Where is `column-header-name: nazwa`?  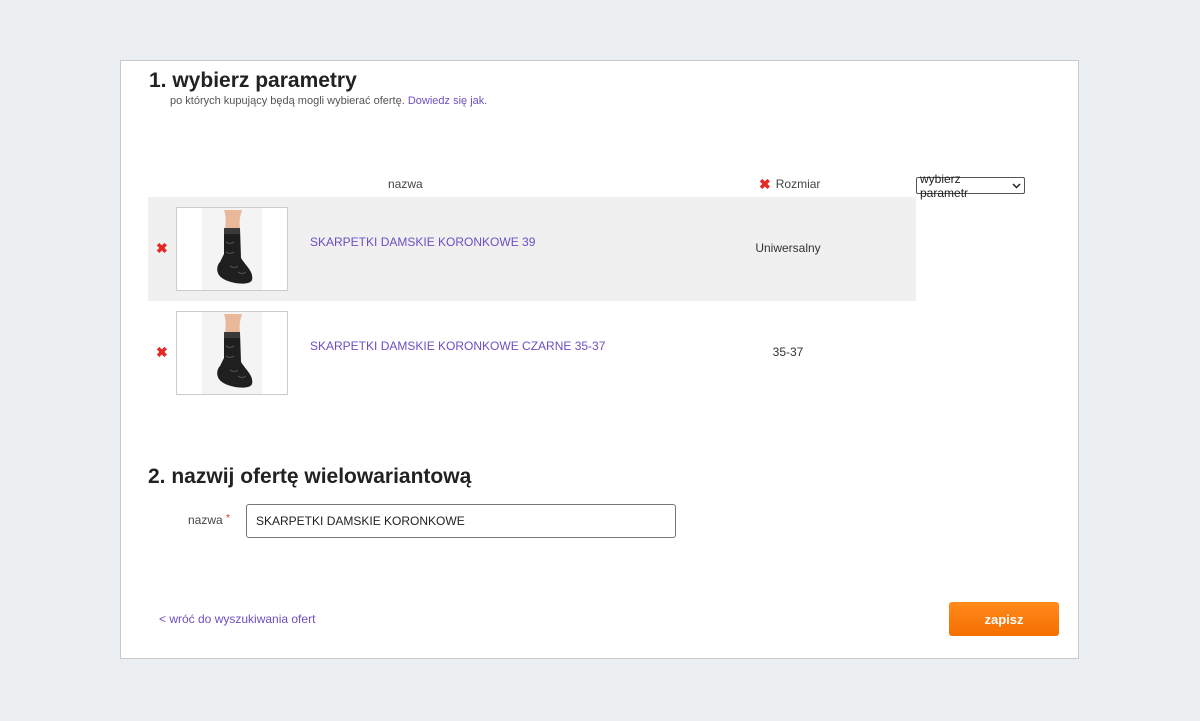 column-header-name: nazwa is located at coordinates (405, 184).